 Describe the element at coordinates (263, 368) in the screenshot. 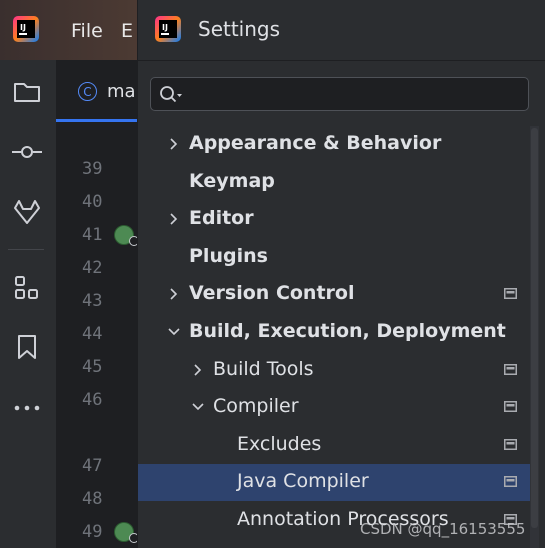

I see `settings-tree-item-label: Build Tools` at that location.